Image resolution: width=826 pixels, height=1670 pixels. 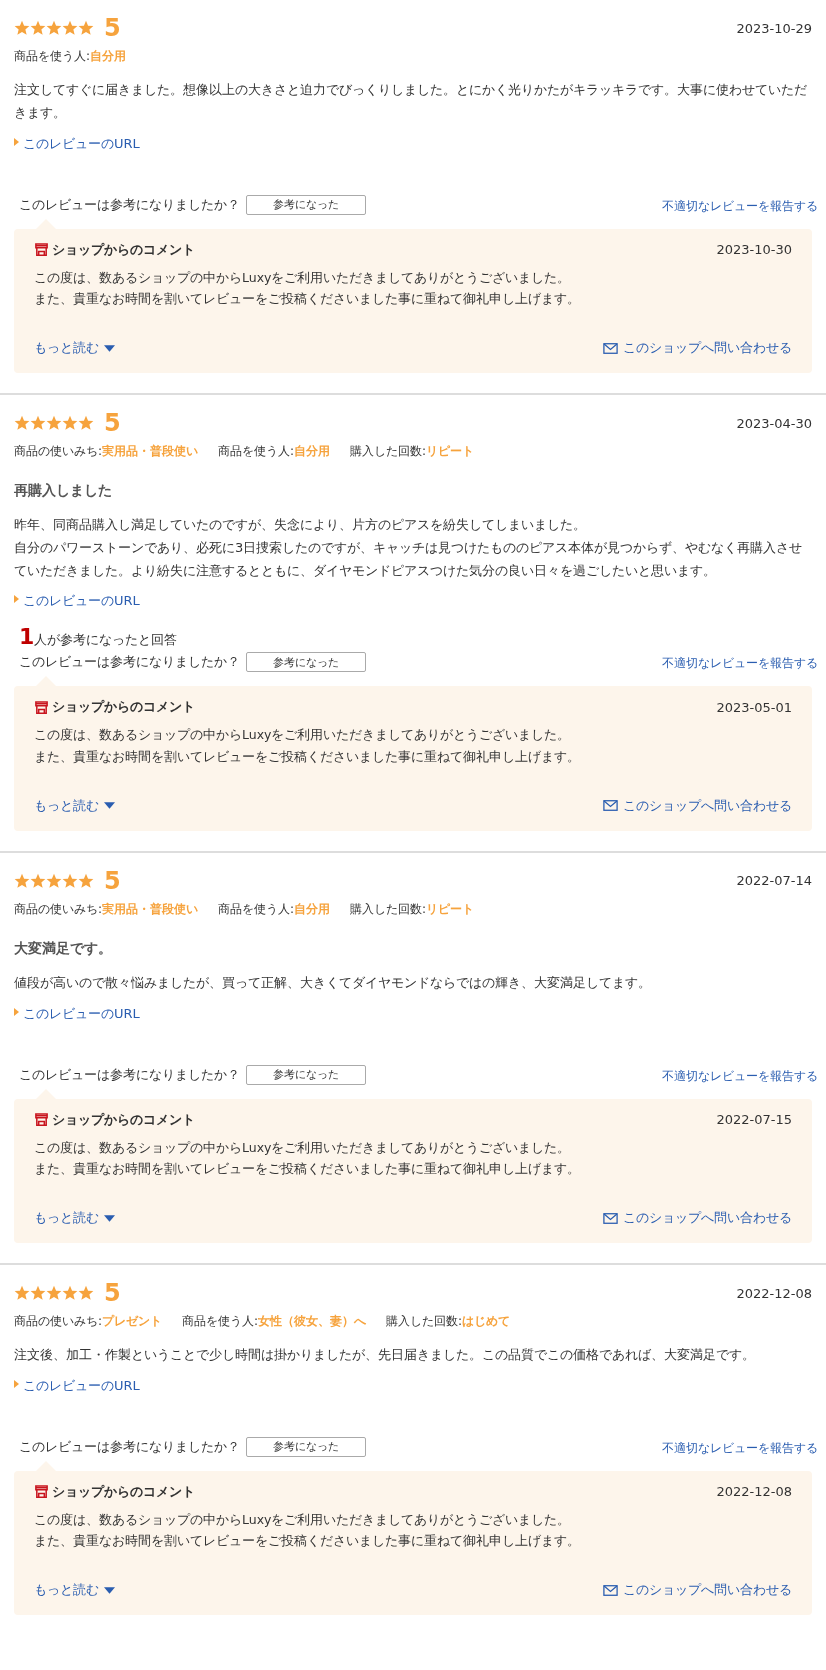 I want to click on review-attribute: 商品の使いみち:プレゼント, so click(x=88, y=1321).